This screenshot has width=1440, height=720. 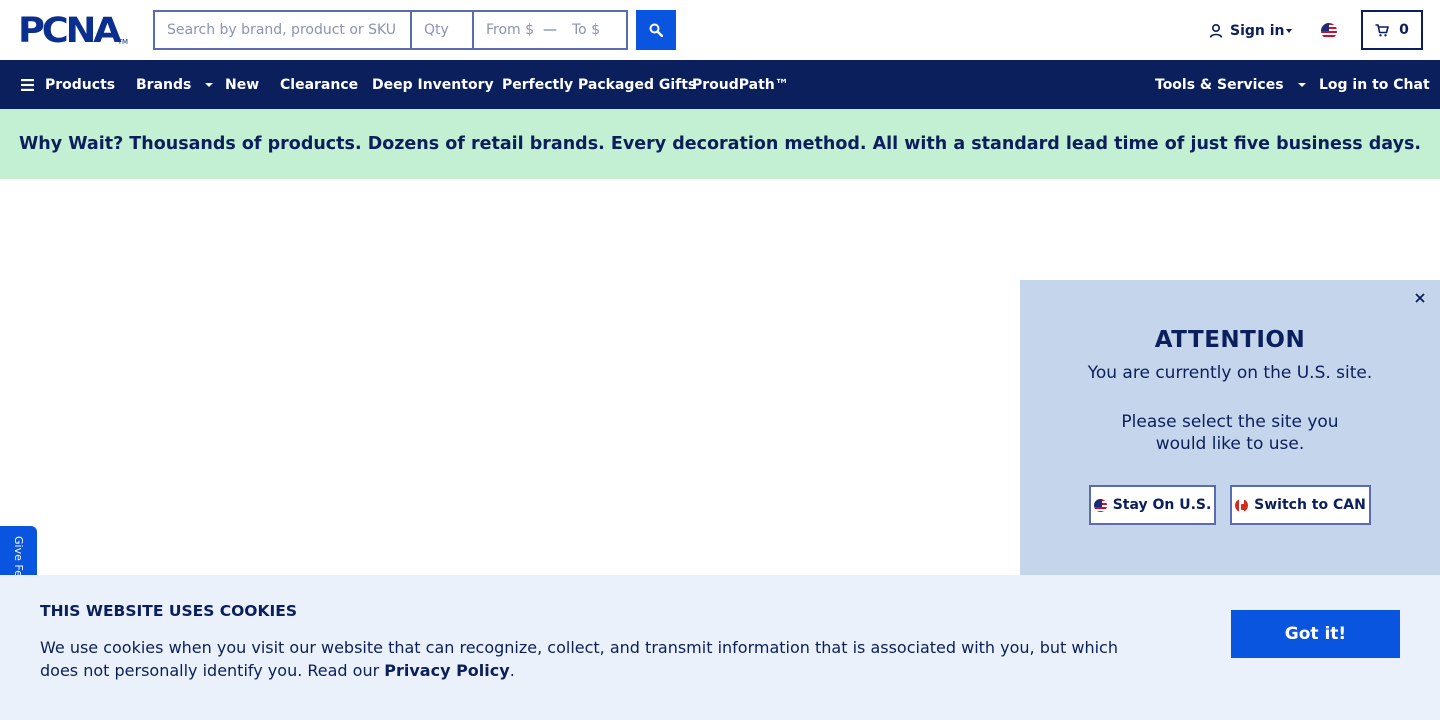 What do you see at coordinates (1162, 505) in the screenshot?
I see `stay-us-label: Stay On U.S.` at bounding box center [1162, 505].